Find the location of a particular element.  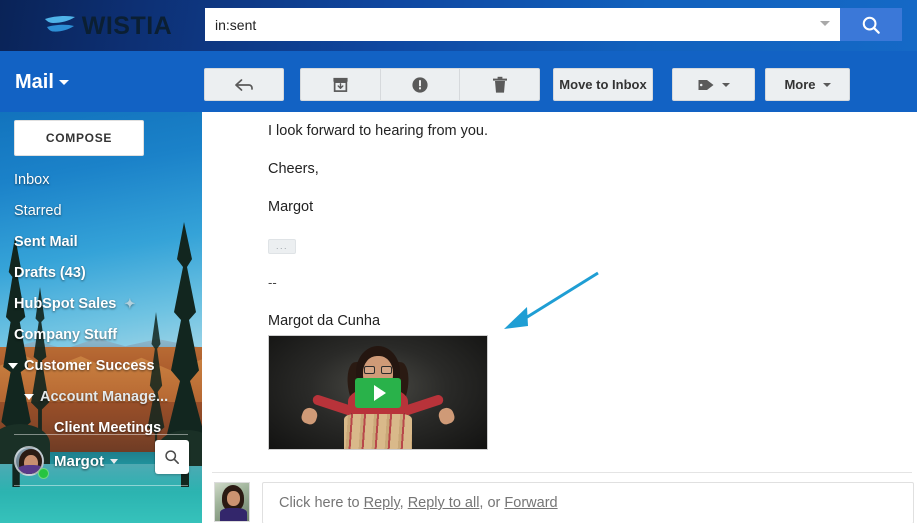

wistia-logo: WISTIA is located at coordinates (107, 26).